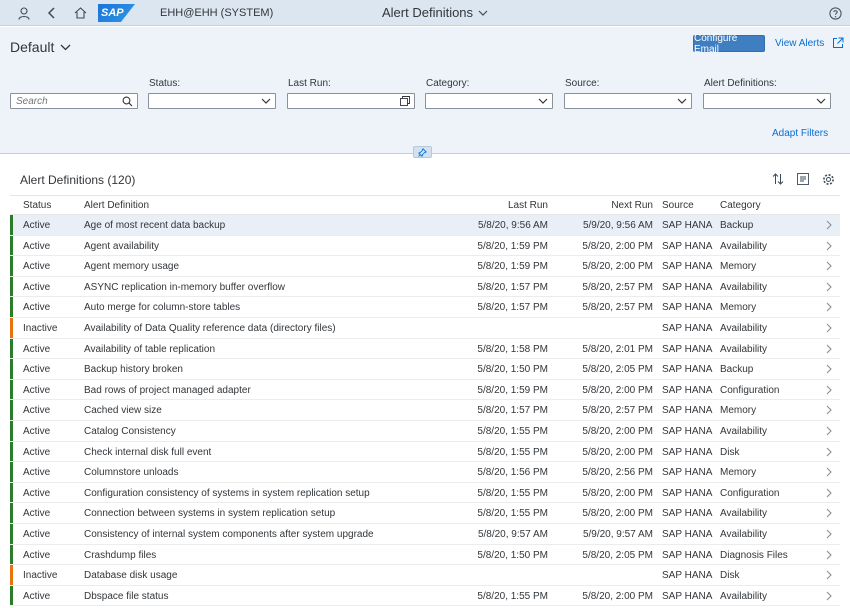 The width and height of the screenshot is (850, 608). Describe the element at coordinates (737, 370) in the screenshot. I see `cell-category: Backup` at that location.